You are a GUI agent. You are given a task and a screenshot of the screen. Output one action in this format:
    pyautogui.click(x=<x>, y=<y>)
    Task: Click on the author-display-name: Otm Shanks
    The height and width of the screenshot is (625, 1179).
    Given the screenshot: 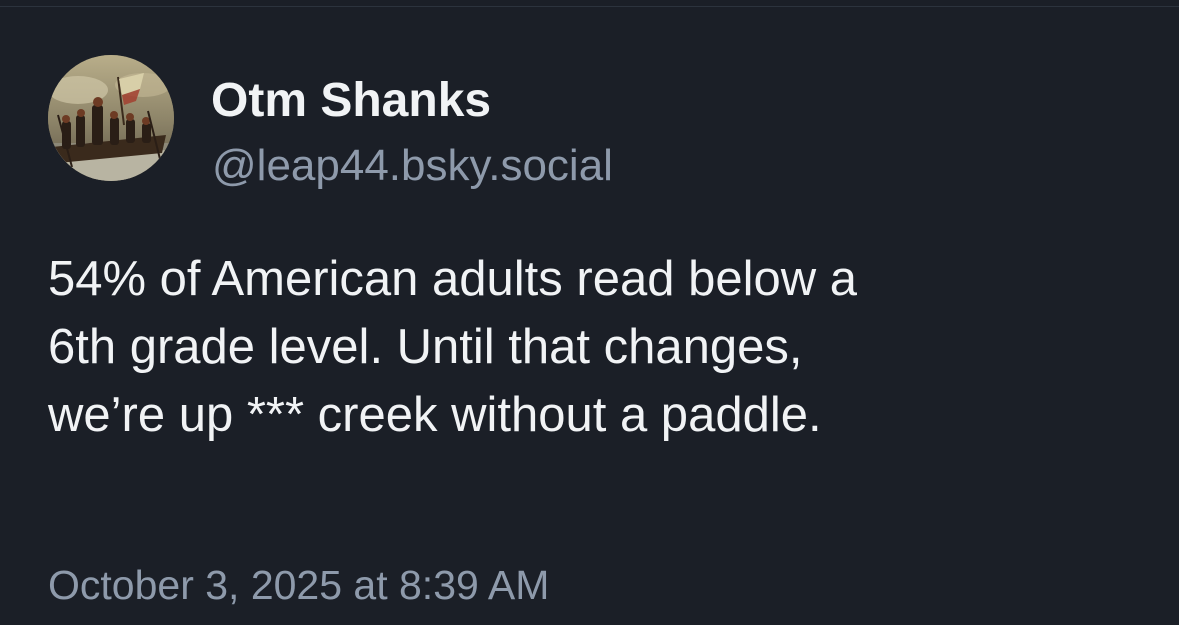 What is the action you would take?
    pyautogui.click(x=351, y=101)
    